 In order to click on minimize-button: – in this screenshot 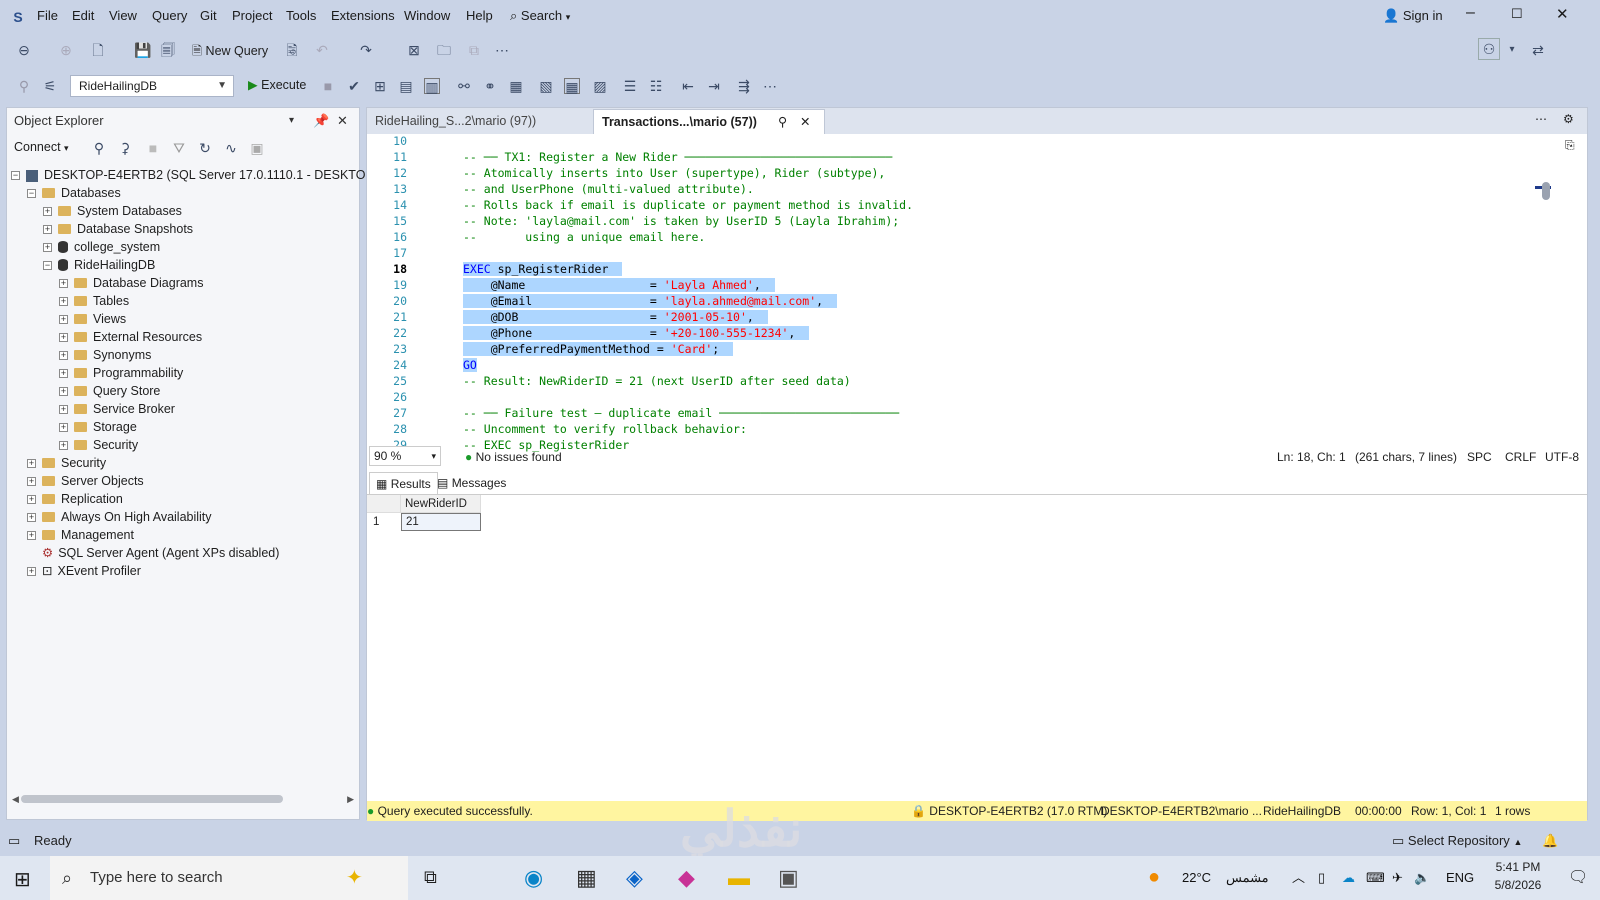, I will do `click(1470, 13)`.